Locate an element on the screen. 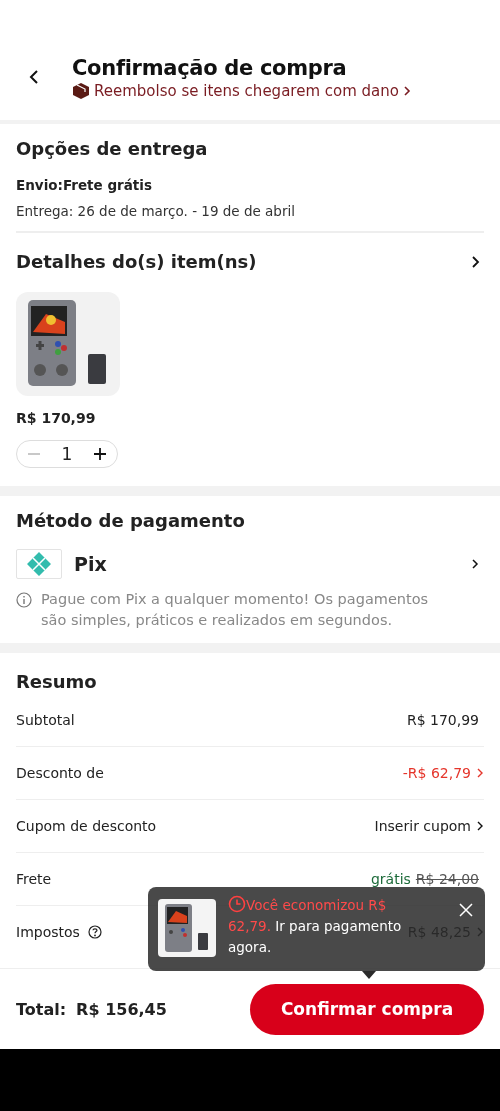  payment-info: Pague com Pix a qualquer momento! Os pagamentos são simples, práticos e realizados em segundos. is located at coordinates (235, 610).